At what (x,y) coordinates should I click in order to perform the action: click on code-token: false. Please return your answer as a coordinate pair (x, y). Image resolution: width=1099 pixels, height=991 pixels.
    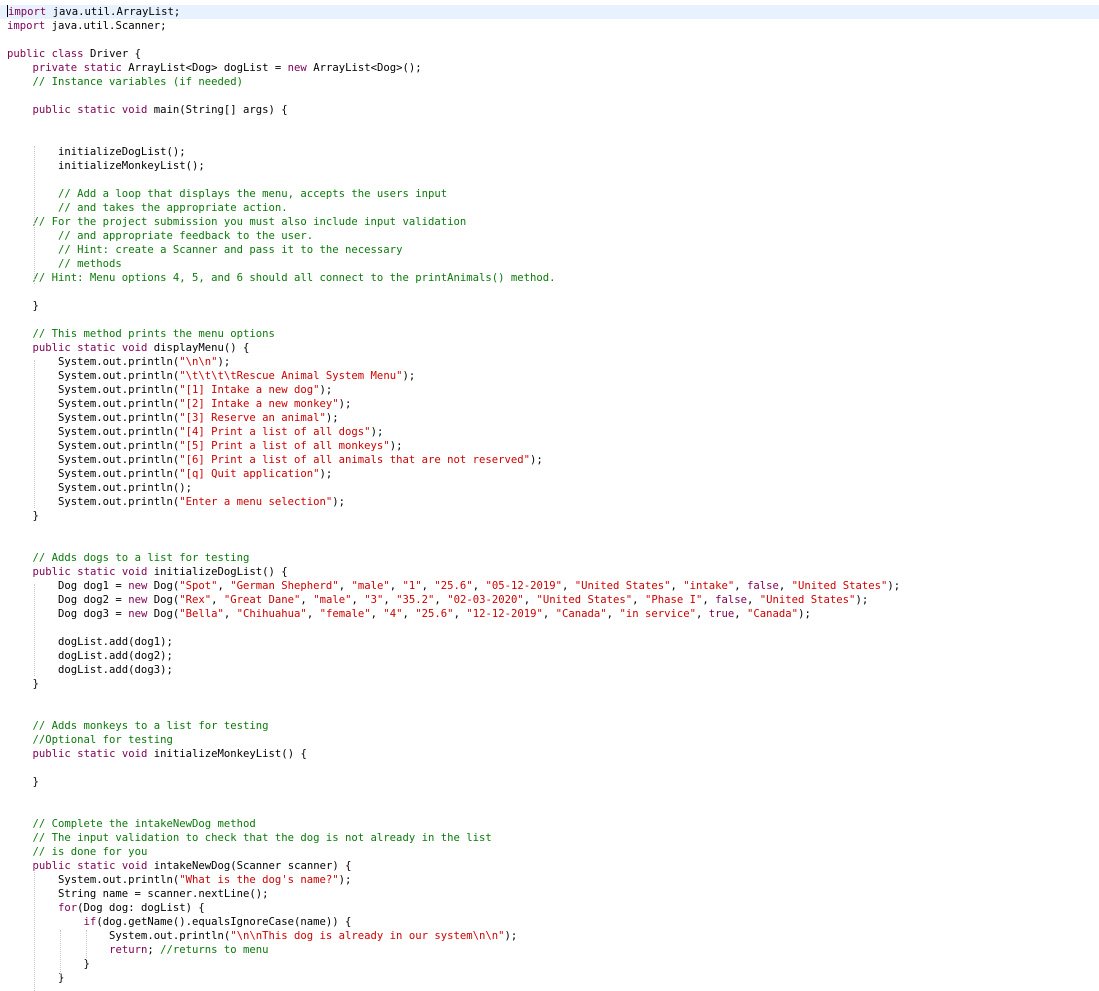
    Looking at the image, I should click on (731, 600).